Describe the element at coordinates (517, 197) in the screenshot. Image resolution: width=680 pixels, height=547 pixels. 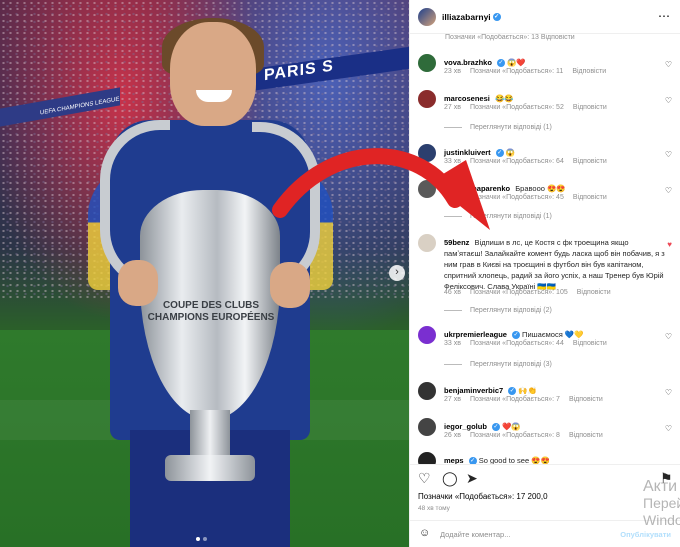
I see `comment-likes: Позначки «Подобається»: 45` at that location.